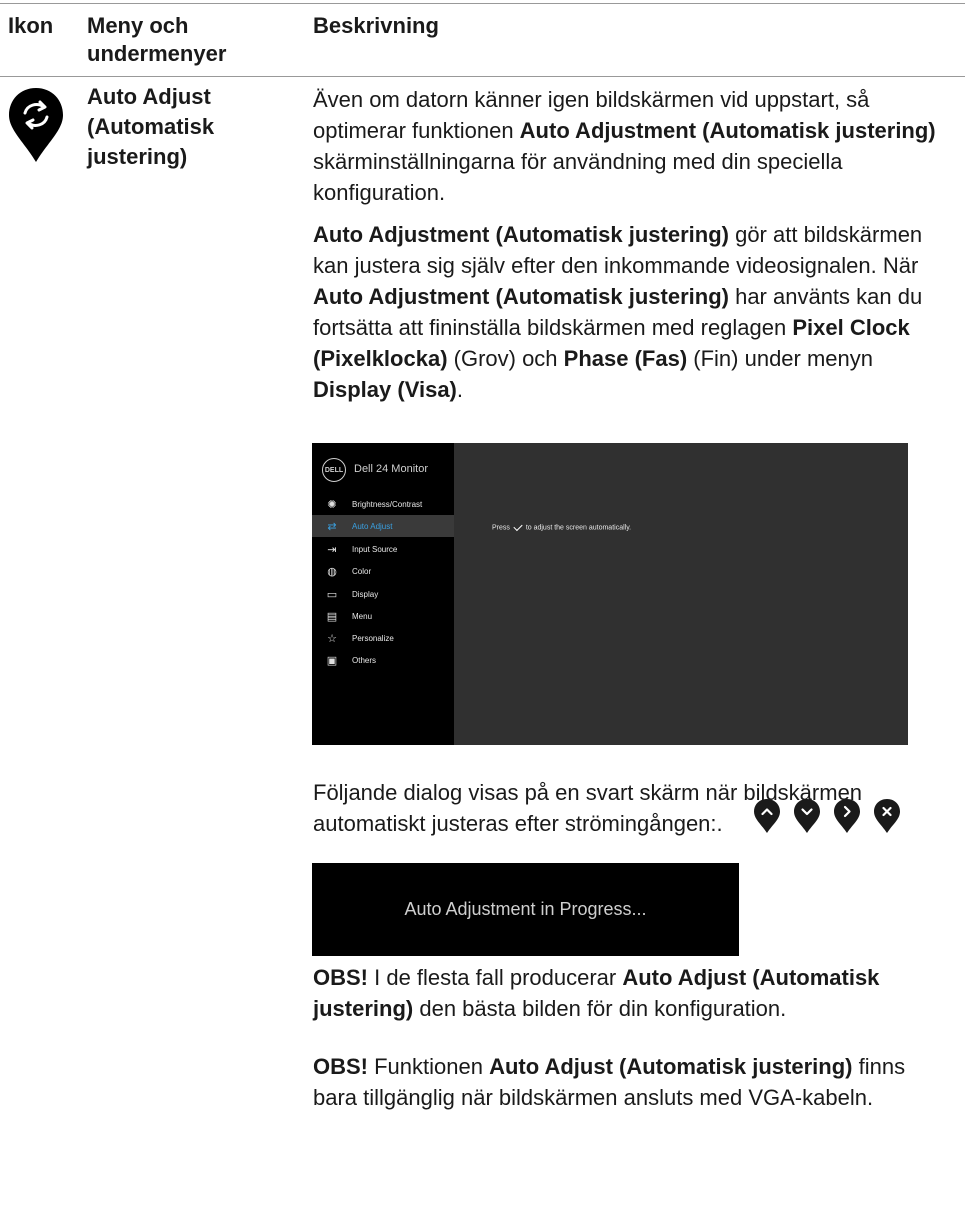 Image resolution: width=965 pixels, height=1221 pixels. I want to click on osd-item-others: ▣ Others, so click(383, 660).